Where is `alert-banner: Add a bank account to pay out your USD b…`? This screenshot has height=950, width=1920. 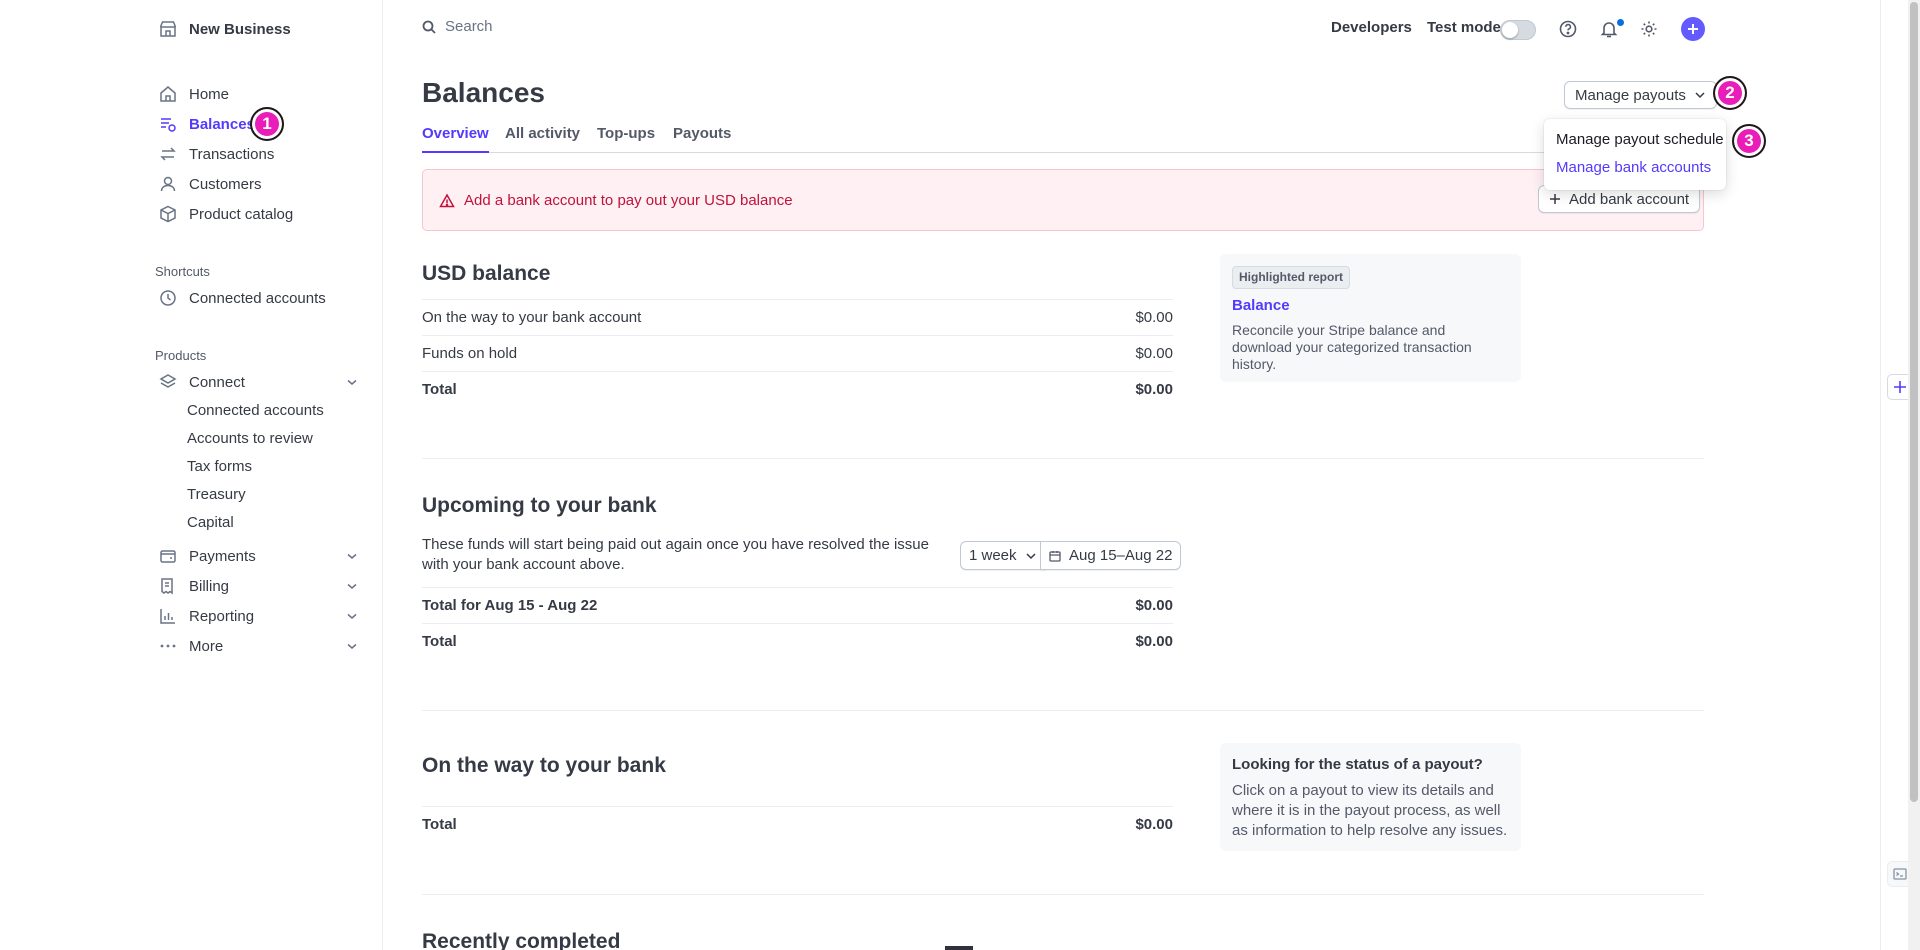 alert-banner: Add a bank account to pay out your USD b… is located at coordinates (1063, 200).